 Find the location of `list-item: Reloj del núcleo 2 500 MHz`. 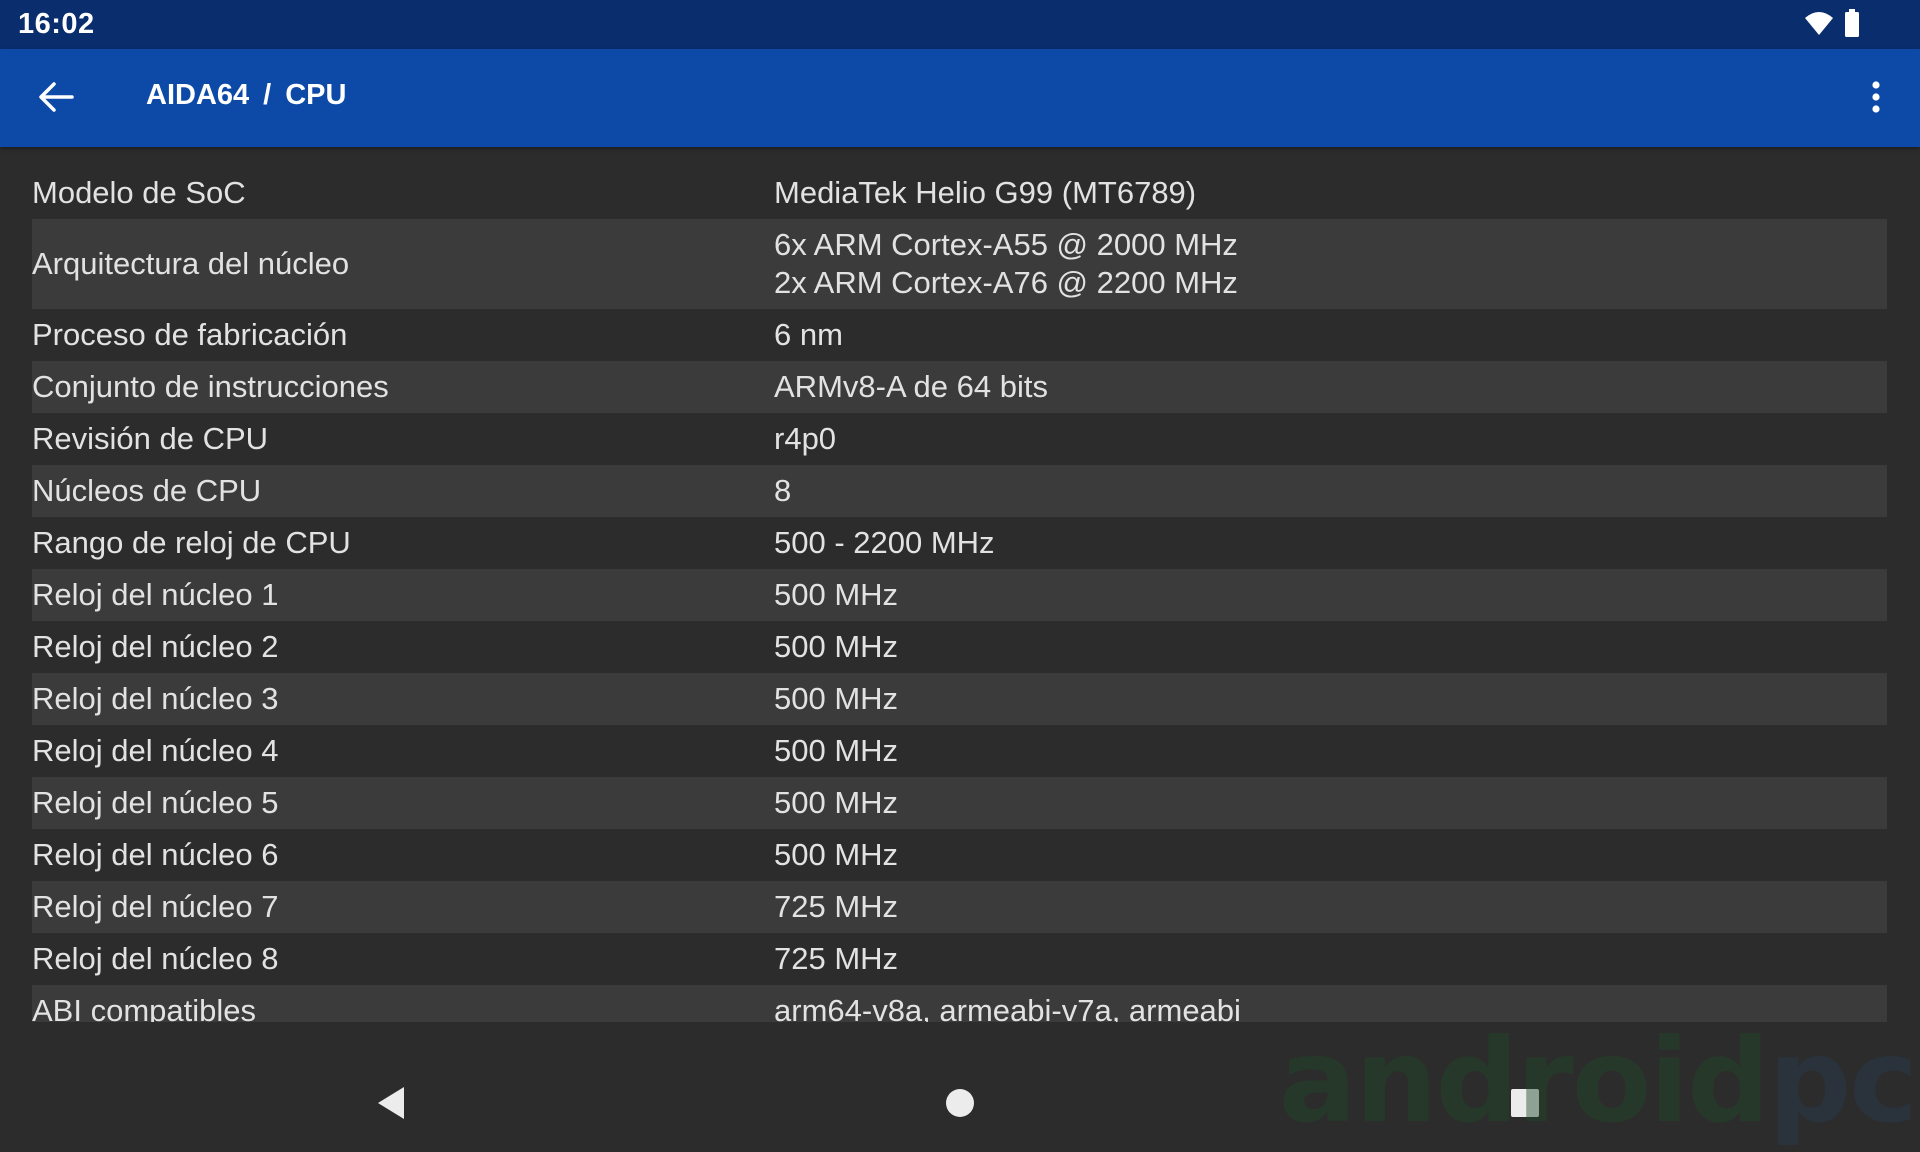

list-item: Reloj del núcleo 2 500 MHz is located at coordinates (959, 647).